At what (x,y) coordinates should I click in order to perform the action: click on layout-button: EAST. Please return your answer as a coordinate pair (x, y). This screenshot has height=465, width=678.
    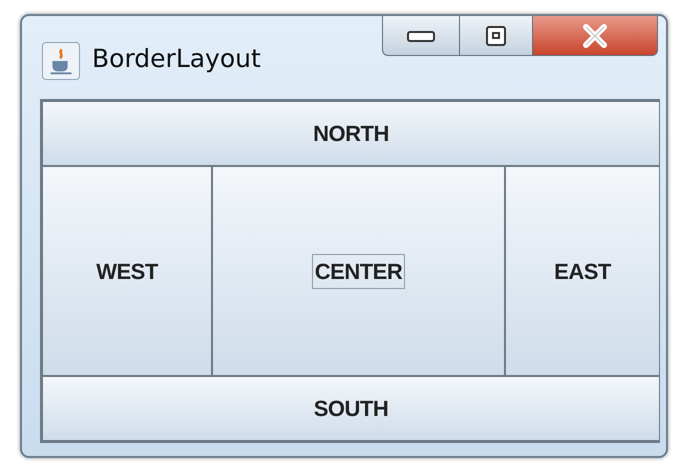
    Looking at the image, I should click on (582, 271).